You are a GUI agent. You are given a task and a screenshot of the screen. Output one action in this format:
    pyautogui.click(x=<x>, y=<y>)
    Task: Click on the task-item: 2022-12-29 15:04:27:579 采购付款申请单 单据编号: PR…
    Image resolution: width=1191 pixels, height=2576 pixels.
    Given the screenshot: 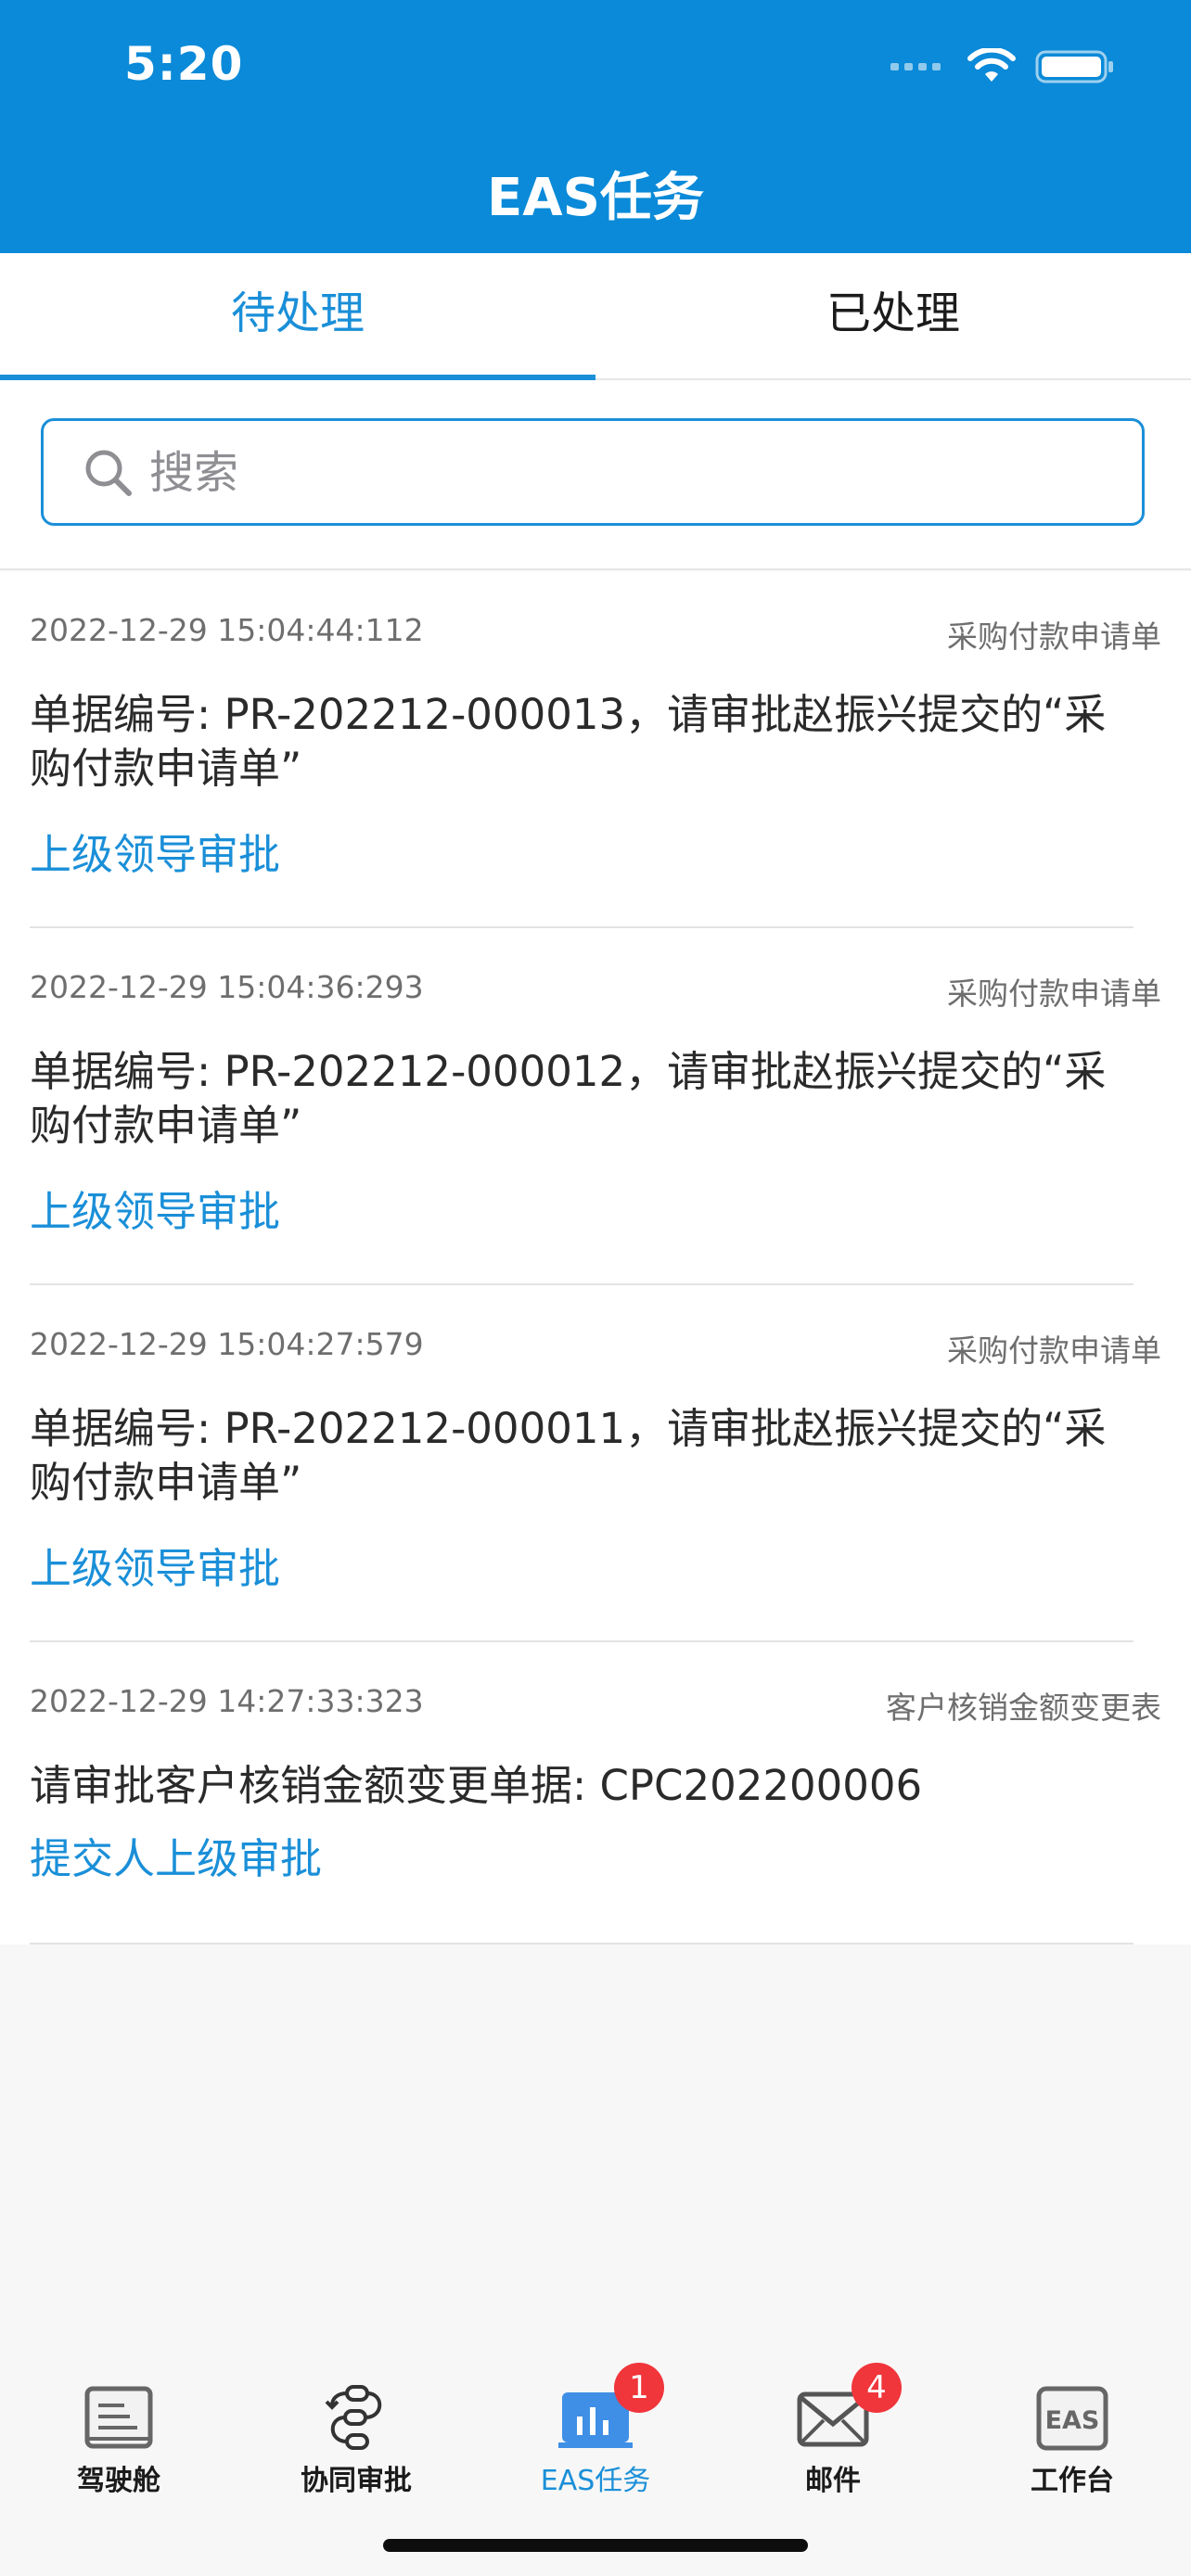 What is the action you would take?
    pyautogui.click(x=595, y=1464)
    